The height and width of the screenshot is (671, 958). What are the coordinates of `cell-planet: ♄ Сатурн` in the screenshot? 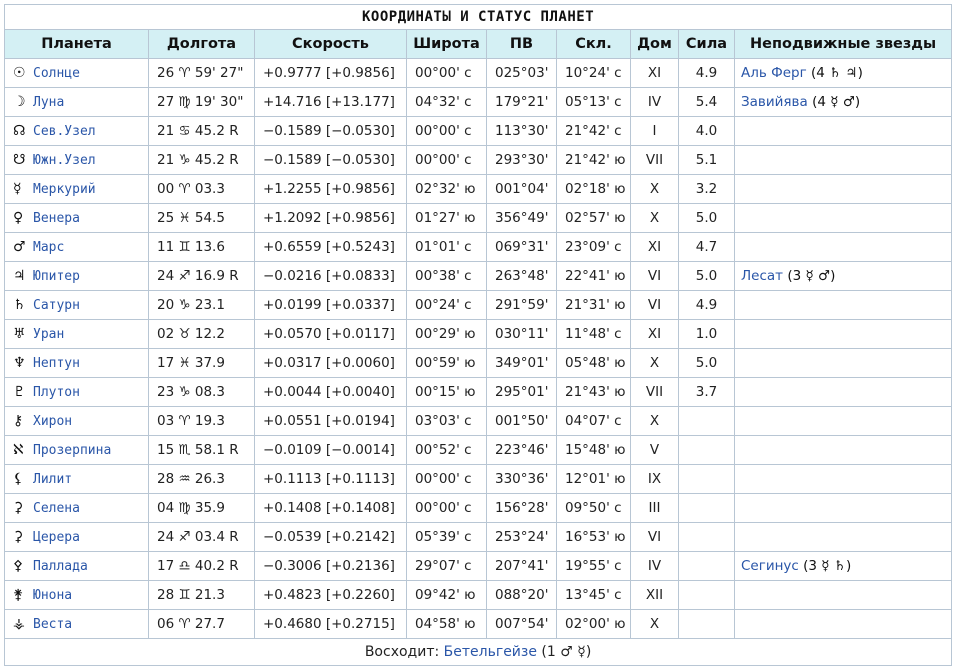 It's located at (76, 305).